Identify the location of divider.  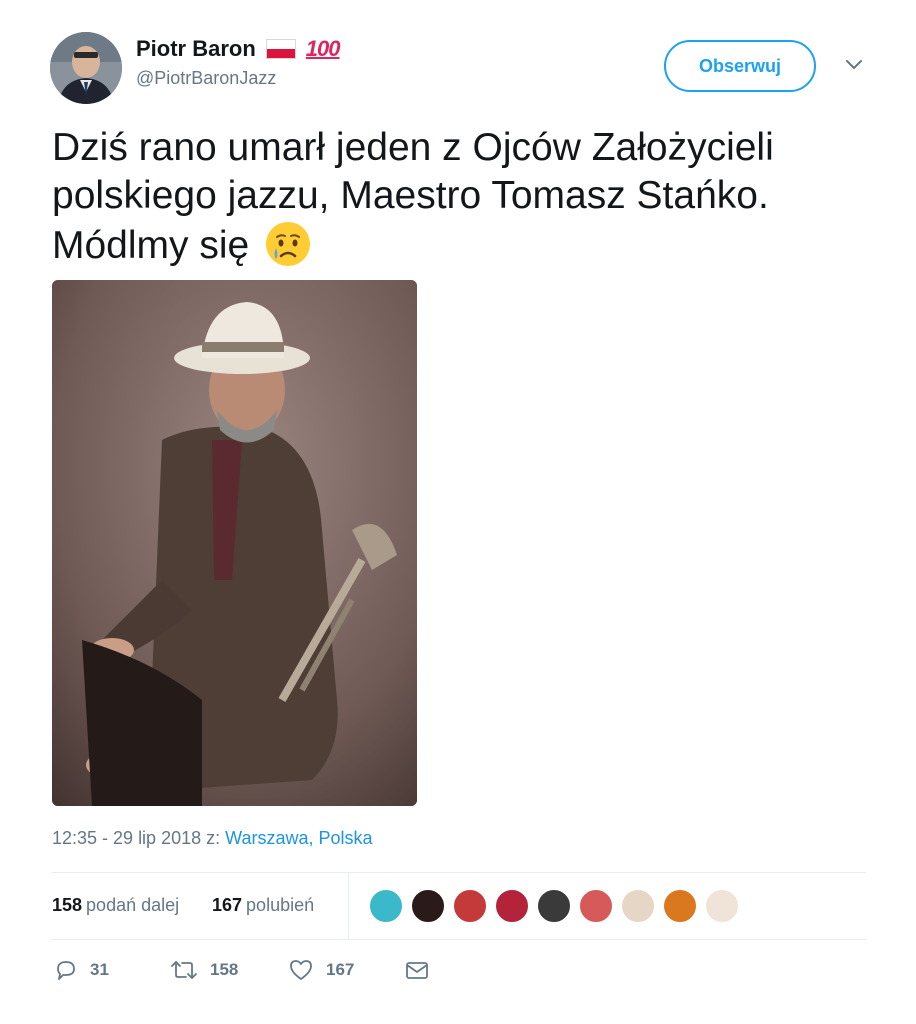
(459, 939).